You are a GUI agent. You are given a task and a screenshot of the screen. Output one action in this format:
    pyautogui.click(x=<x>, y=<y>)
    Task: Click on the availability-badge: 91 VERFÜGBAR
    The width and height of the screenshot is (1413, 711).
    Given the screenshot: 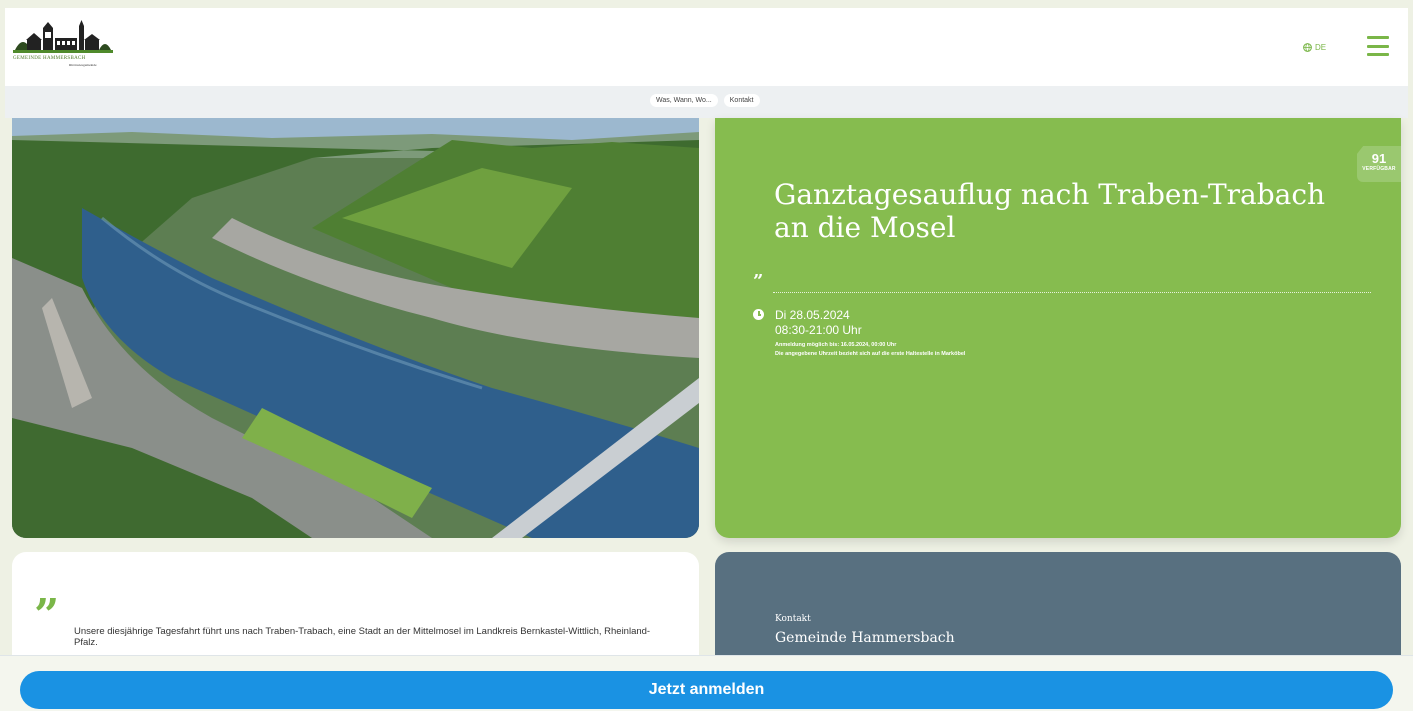 What is the action you would take?
    pyautogui.click(x=1379, y=164)
    